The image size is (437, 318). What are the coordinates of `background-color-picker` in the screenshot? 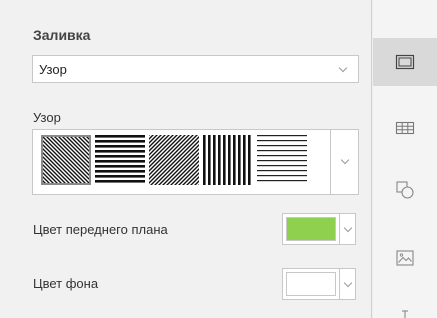 It's located at (319, 284).